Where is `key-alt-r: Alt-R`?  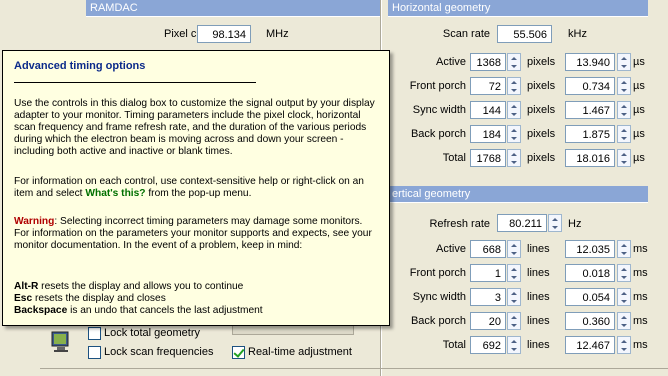 key-alt-r: Alt-R is located at coordinates (26, 286).